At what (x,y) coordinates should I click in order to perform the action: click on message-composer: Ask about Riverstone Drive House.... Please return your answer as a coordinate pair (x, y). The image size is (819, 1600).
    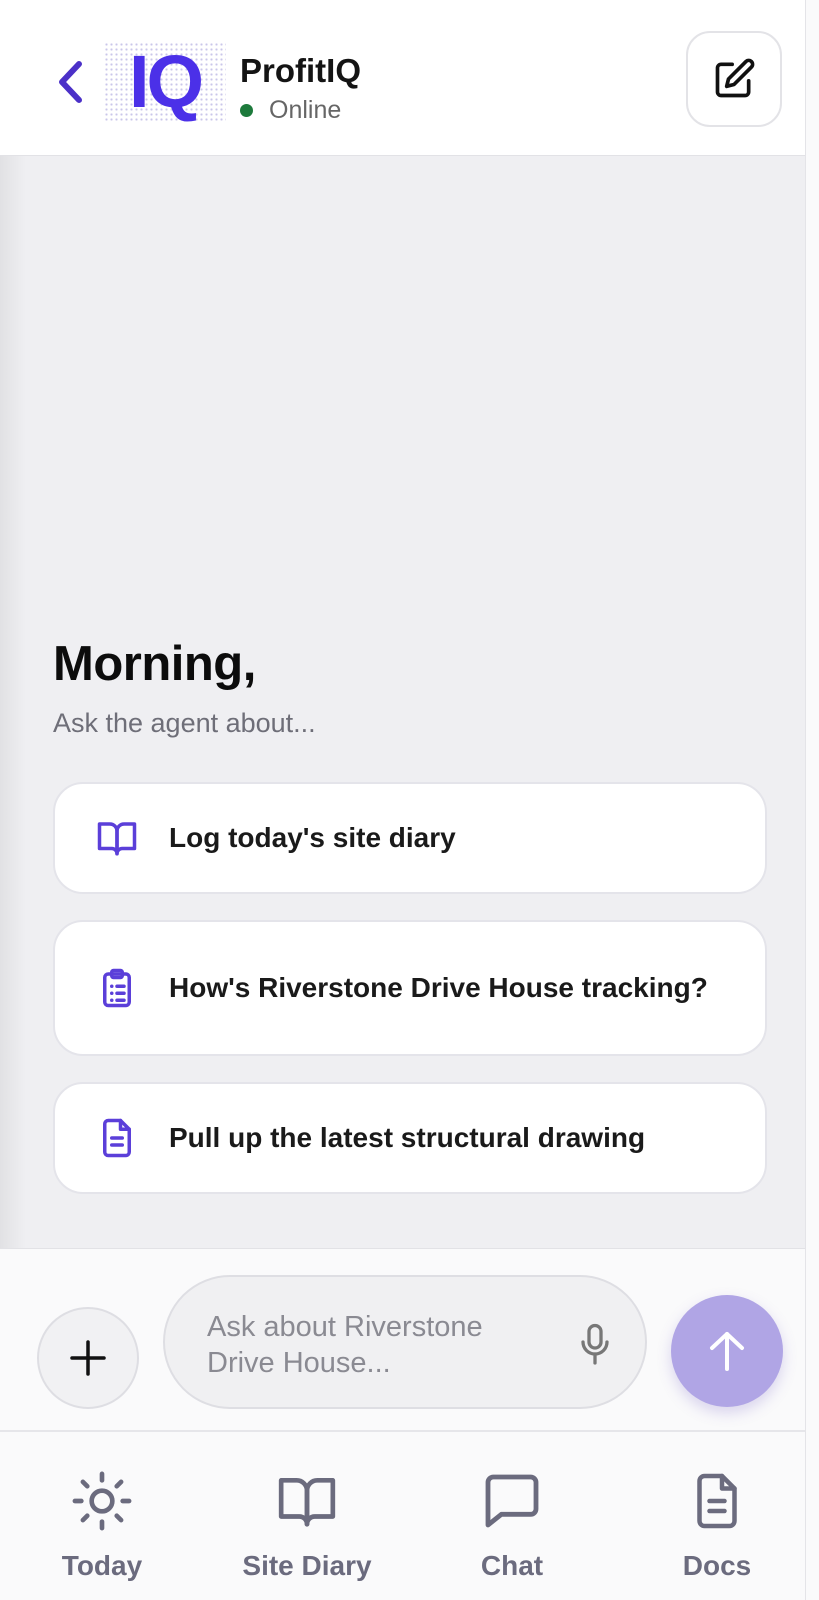
    Looking at the image, I should click on (402, 1339).